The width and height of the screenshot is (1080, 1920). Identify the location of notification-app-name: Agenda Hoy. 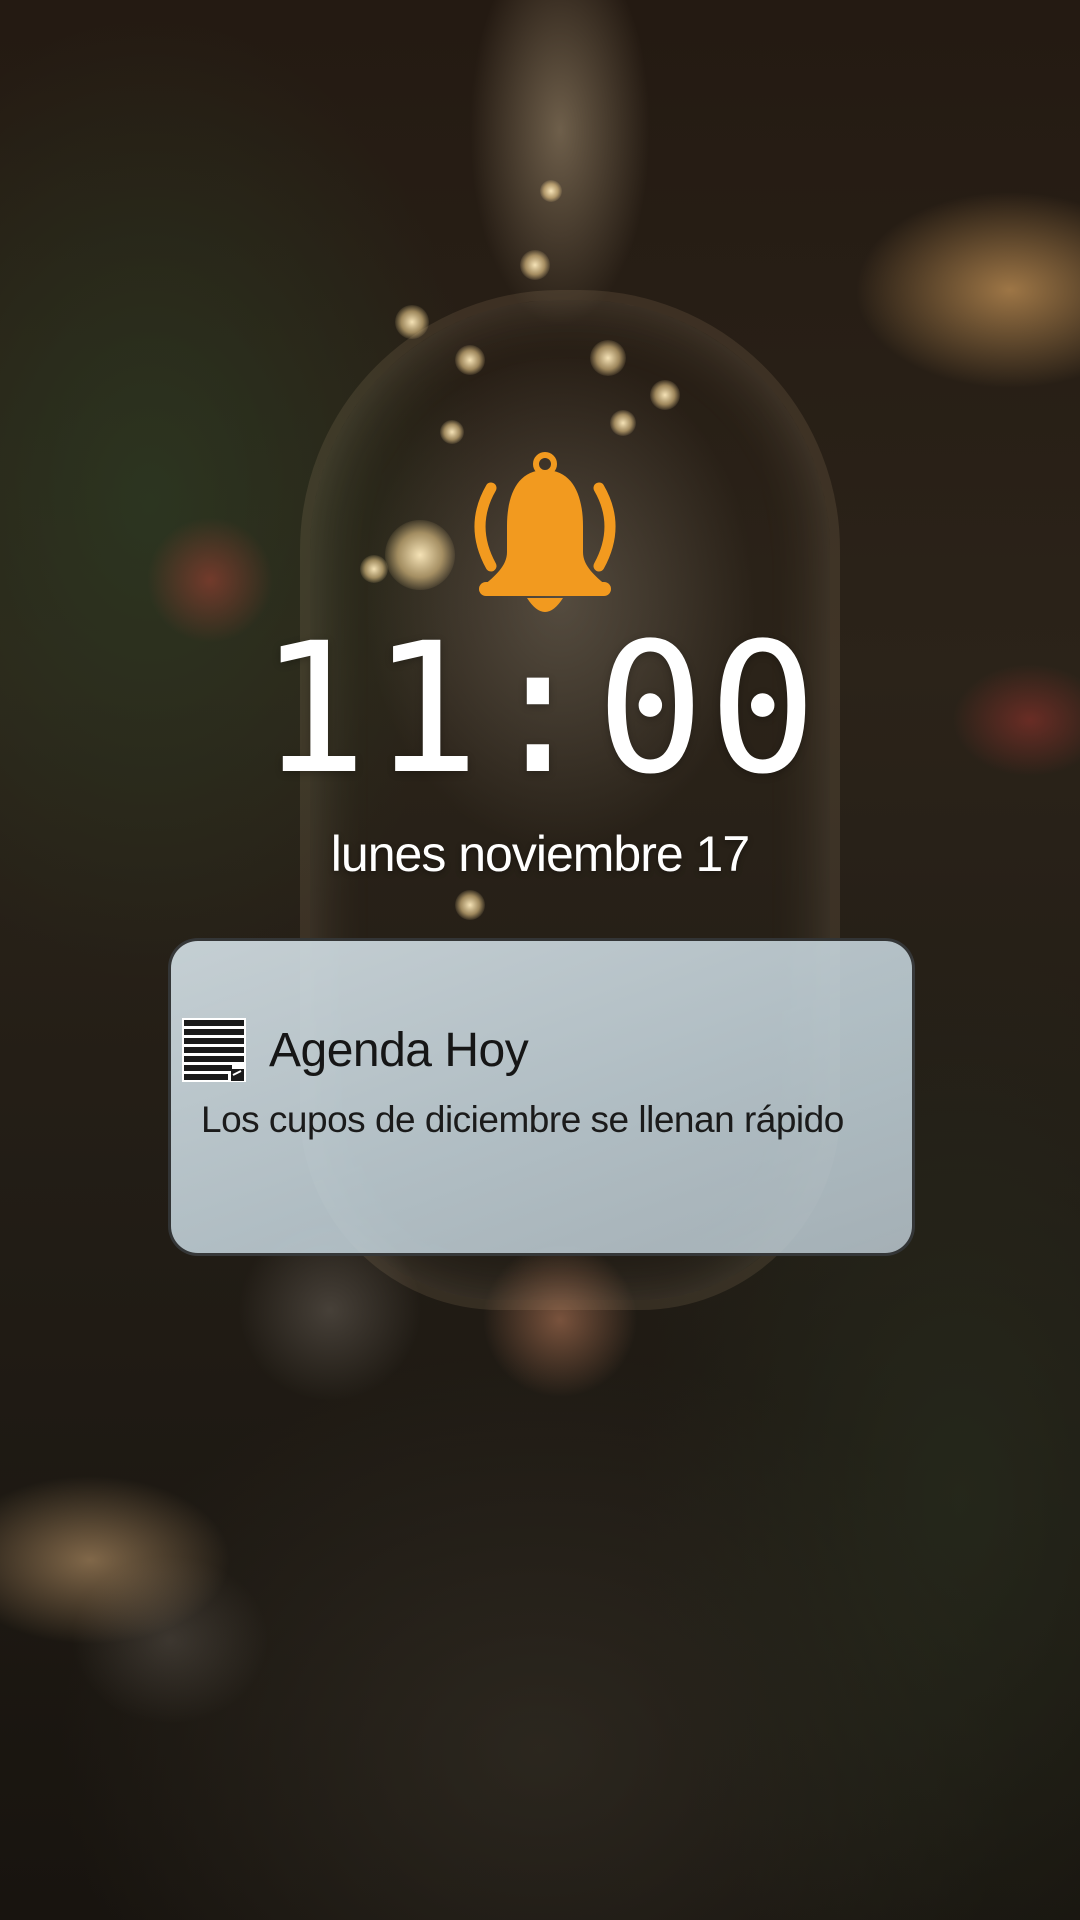
(399, 1050).